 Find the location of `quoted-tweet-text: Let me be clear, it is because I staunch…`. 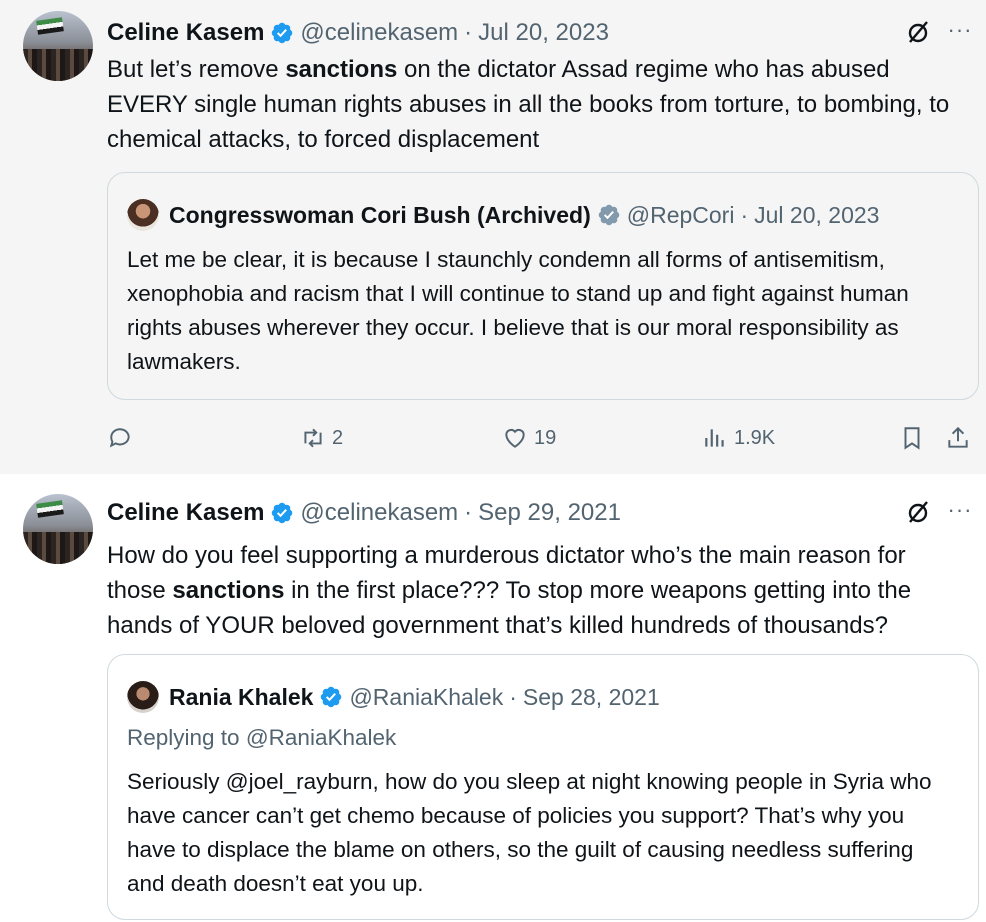

quoted-tweet-text: Let me be clear, it is because I staunch… is located at coordinates (518, 310).